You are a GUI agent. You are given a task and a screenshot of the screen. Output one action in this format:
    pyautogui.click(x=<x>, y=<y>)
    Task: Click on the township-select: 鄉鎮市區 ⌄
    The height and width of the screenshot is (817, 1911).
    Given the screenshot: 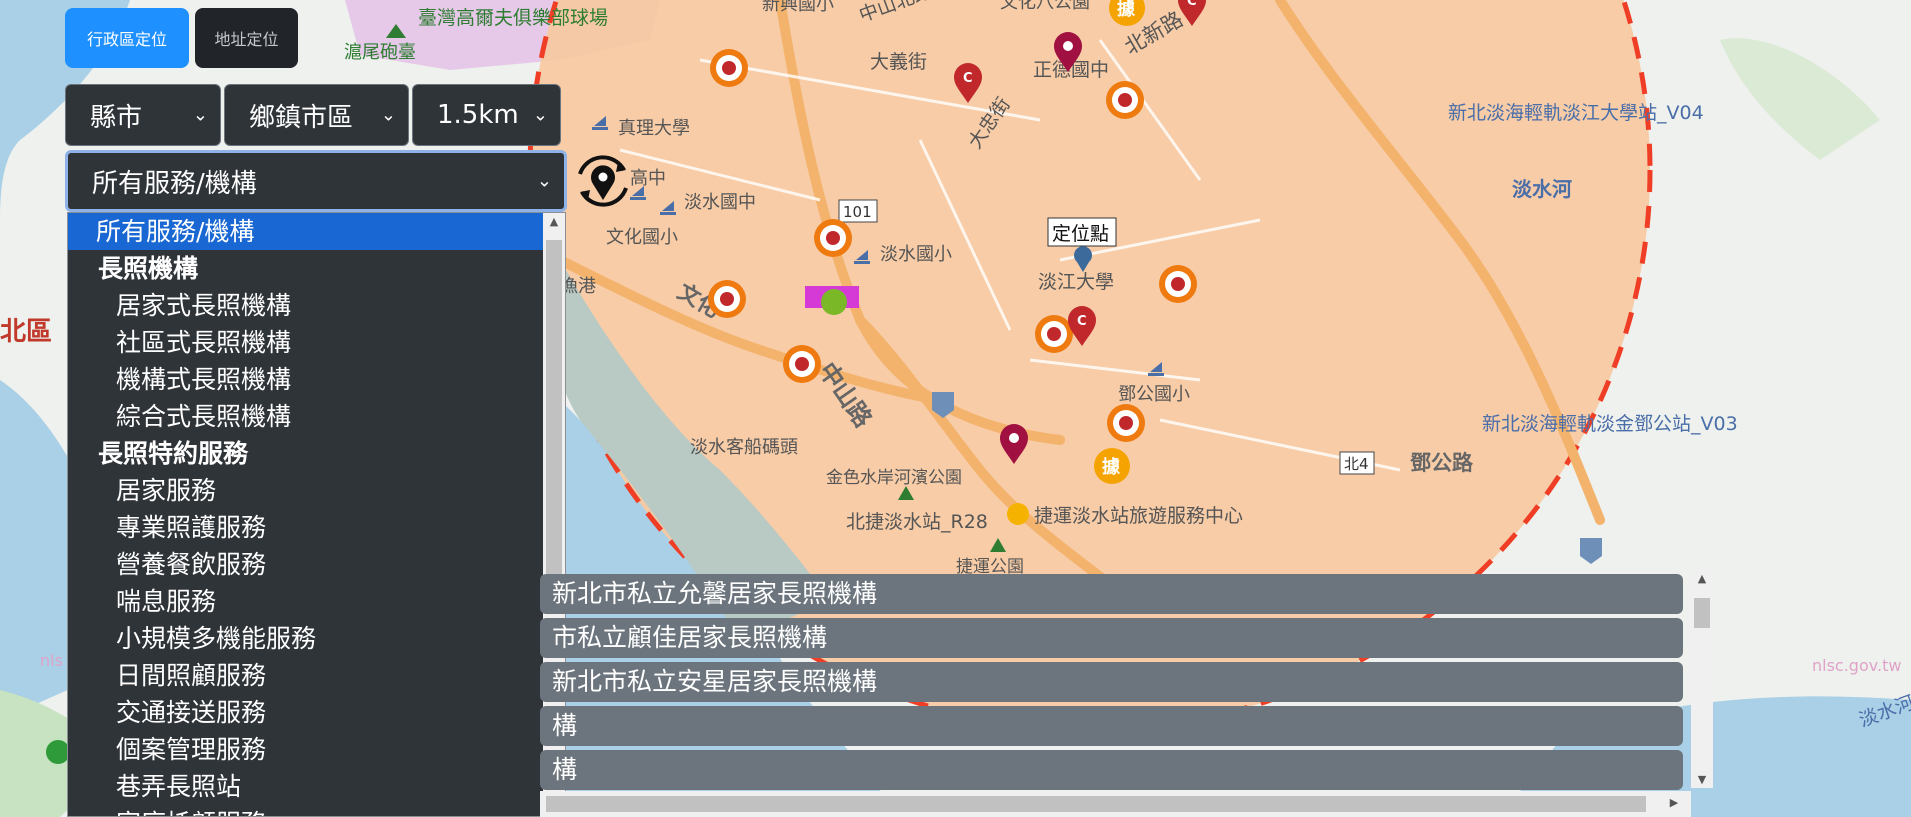 What is the action you would take?
    pyautogui.click(x=316, y=115)
    